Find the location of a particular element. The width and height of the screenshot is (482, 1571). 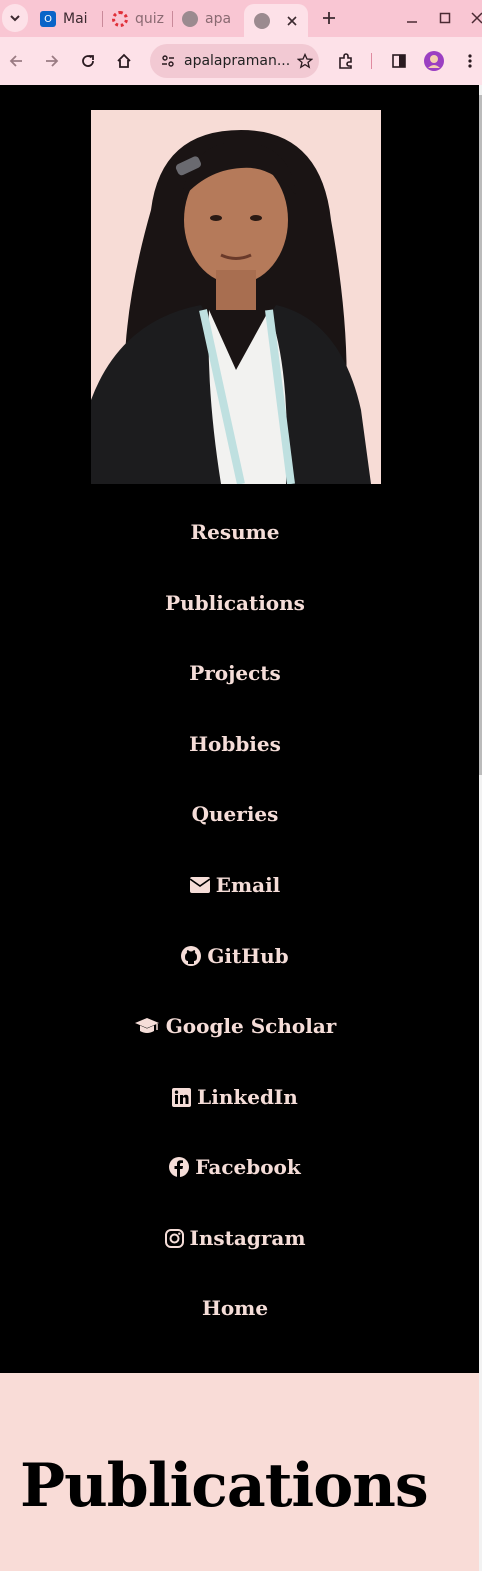

toolbar-separator is located at coordinates (371, 61).